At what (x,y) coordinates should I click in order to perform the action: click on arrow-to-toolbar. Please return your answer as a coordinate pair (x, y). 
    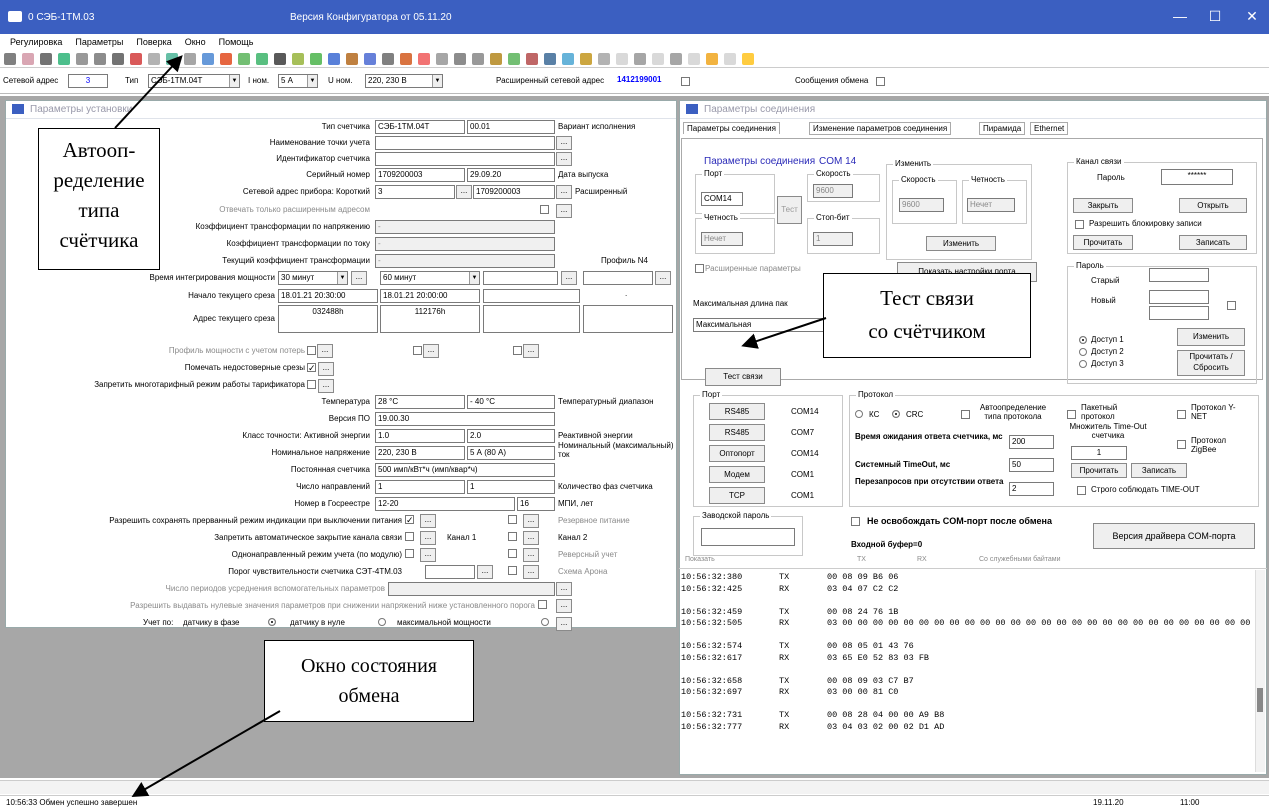
    Looking at the image, I should click on (148, 92).